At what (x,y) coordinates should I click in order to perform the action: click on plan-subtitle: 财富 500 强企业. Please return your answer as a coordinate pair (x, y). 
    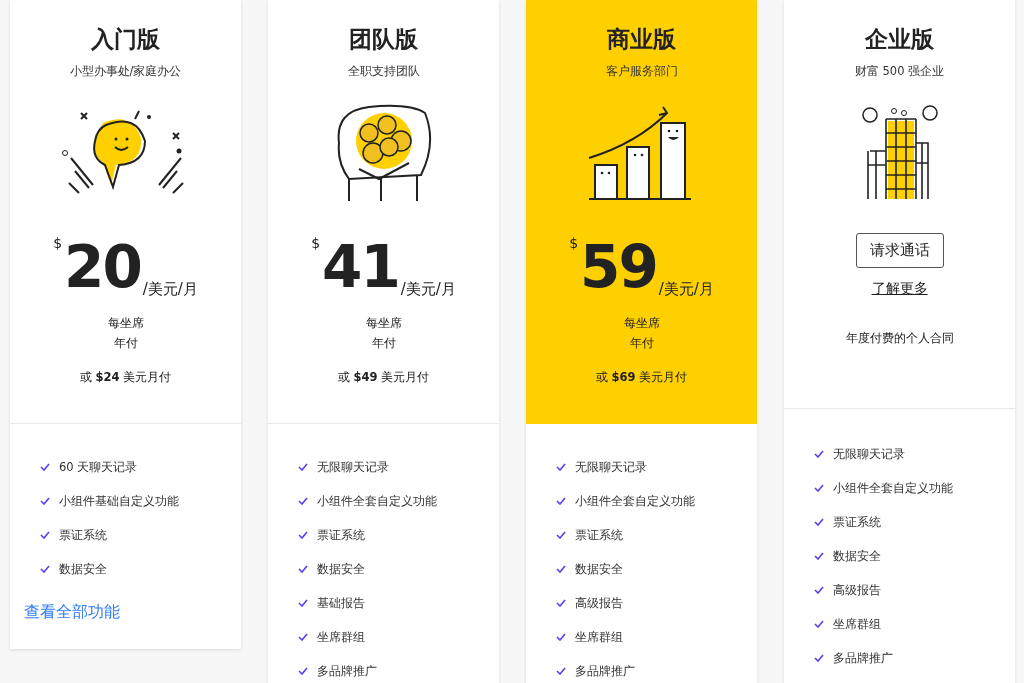
    Looking at the image, I should click on (899, 71).